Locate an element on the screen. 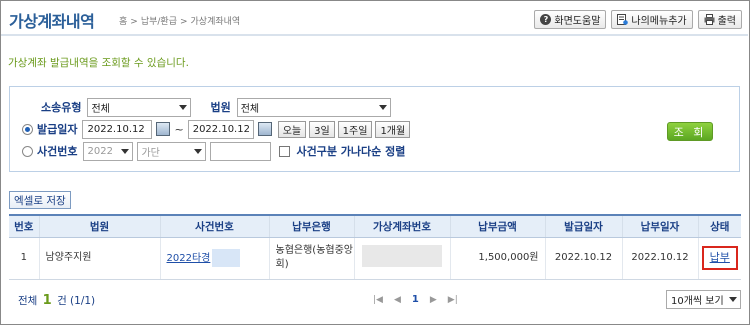  print-icon is located at coordinates (709, 19).